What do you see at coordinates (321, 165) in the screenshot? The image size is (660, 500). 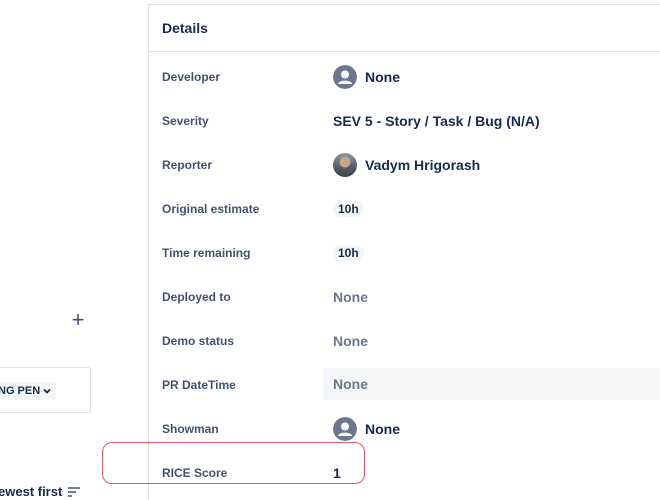 I see `field-reporter: Reporter Vadym Hrigorash` at bounding box center [321, 165].